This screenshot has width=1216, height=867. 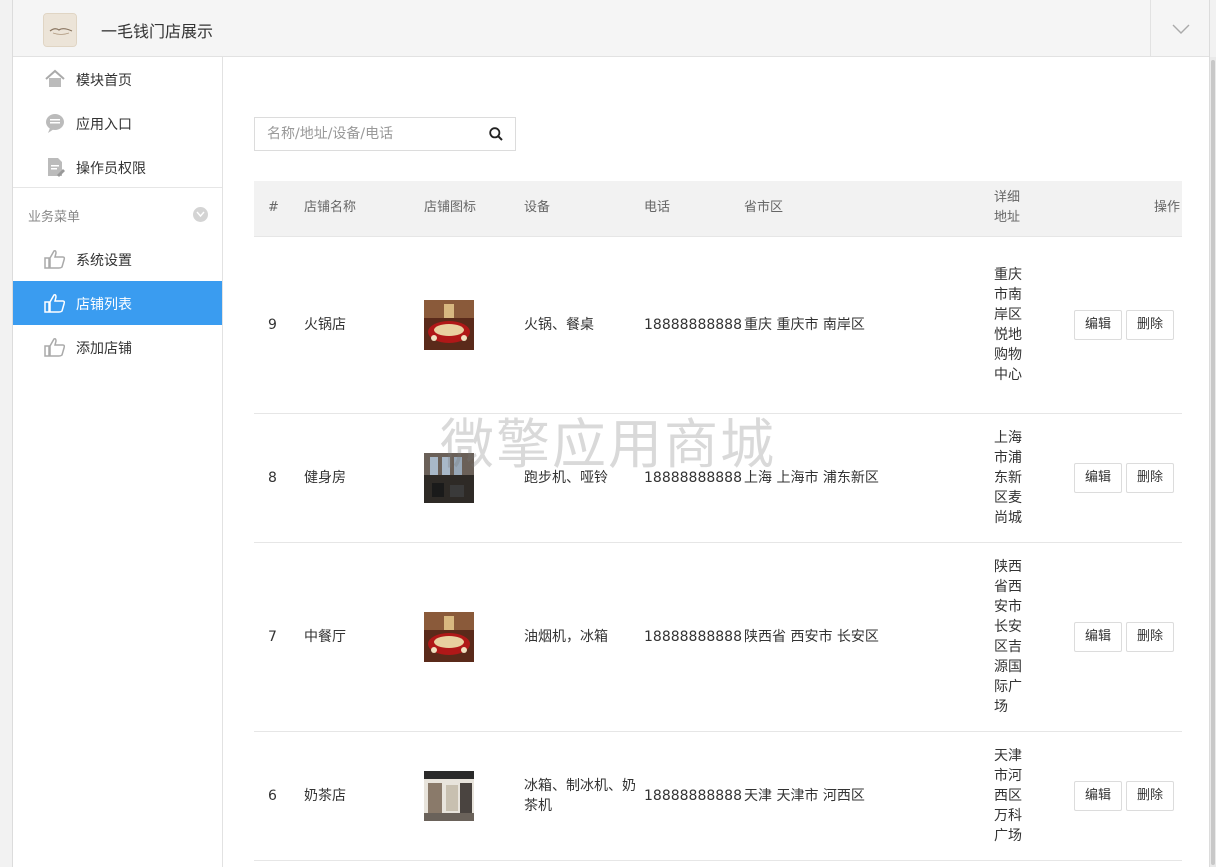 I want to click on store-thumbnail-hotpot, so click(x=449, y=324).